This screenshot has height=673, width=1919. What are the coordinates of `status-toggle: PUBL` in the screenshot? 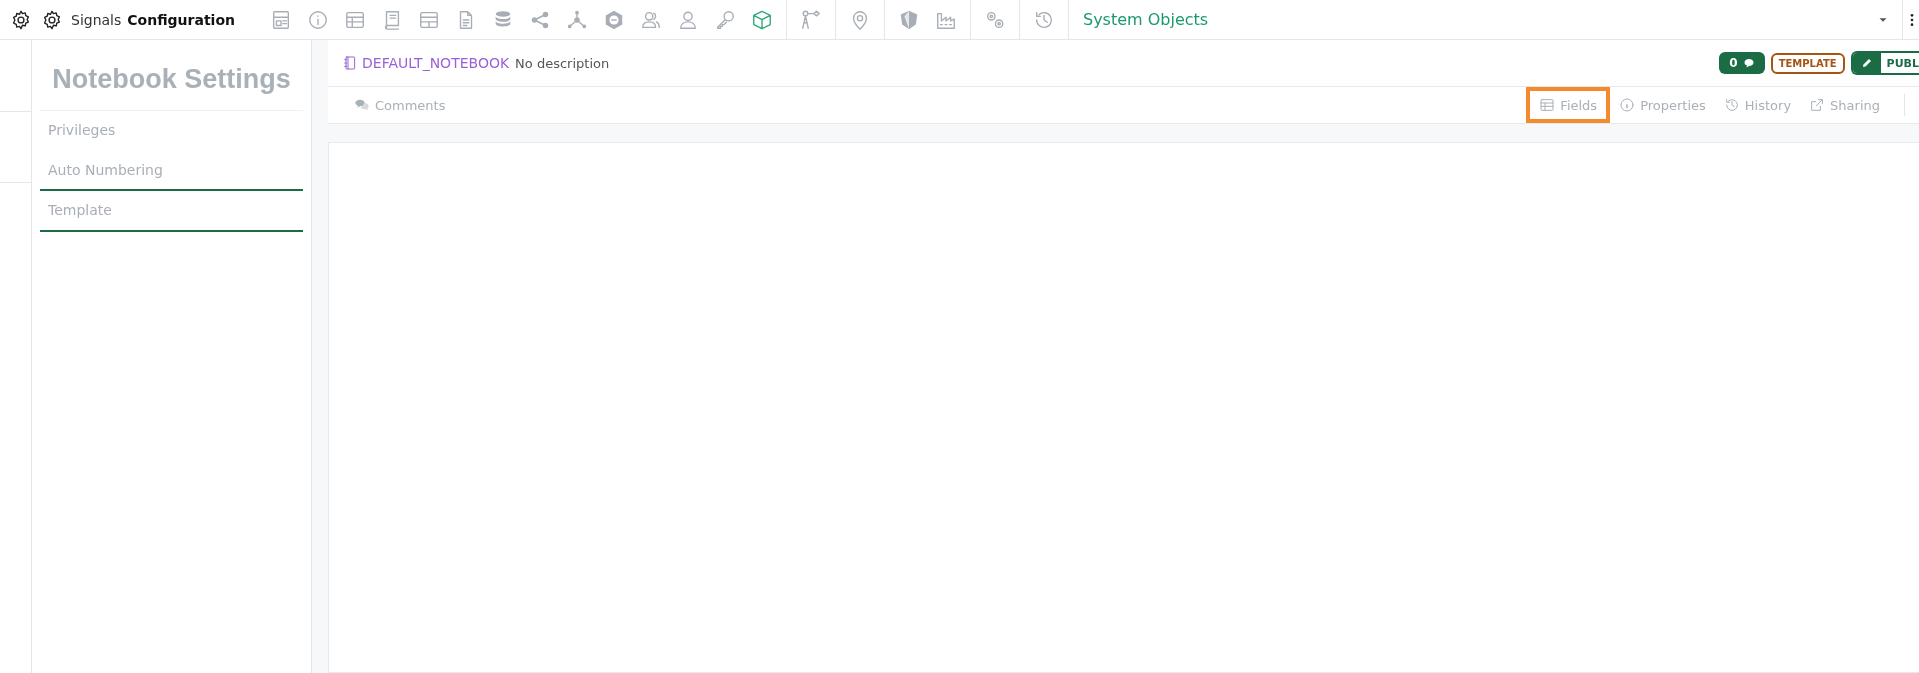 It's located at (1884, 63).